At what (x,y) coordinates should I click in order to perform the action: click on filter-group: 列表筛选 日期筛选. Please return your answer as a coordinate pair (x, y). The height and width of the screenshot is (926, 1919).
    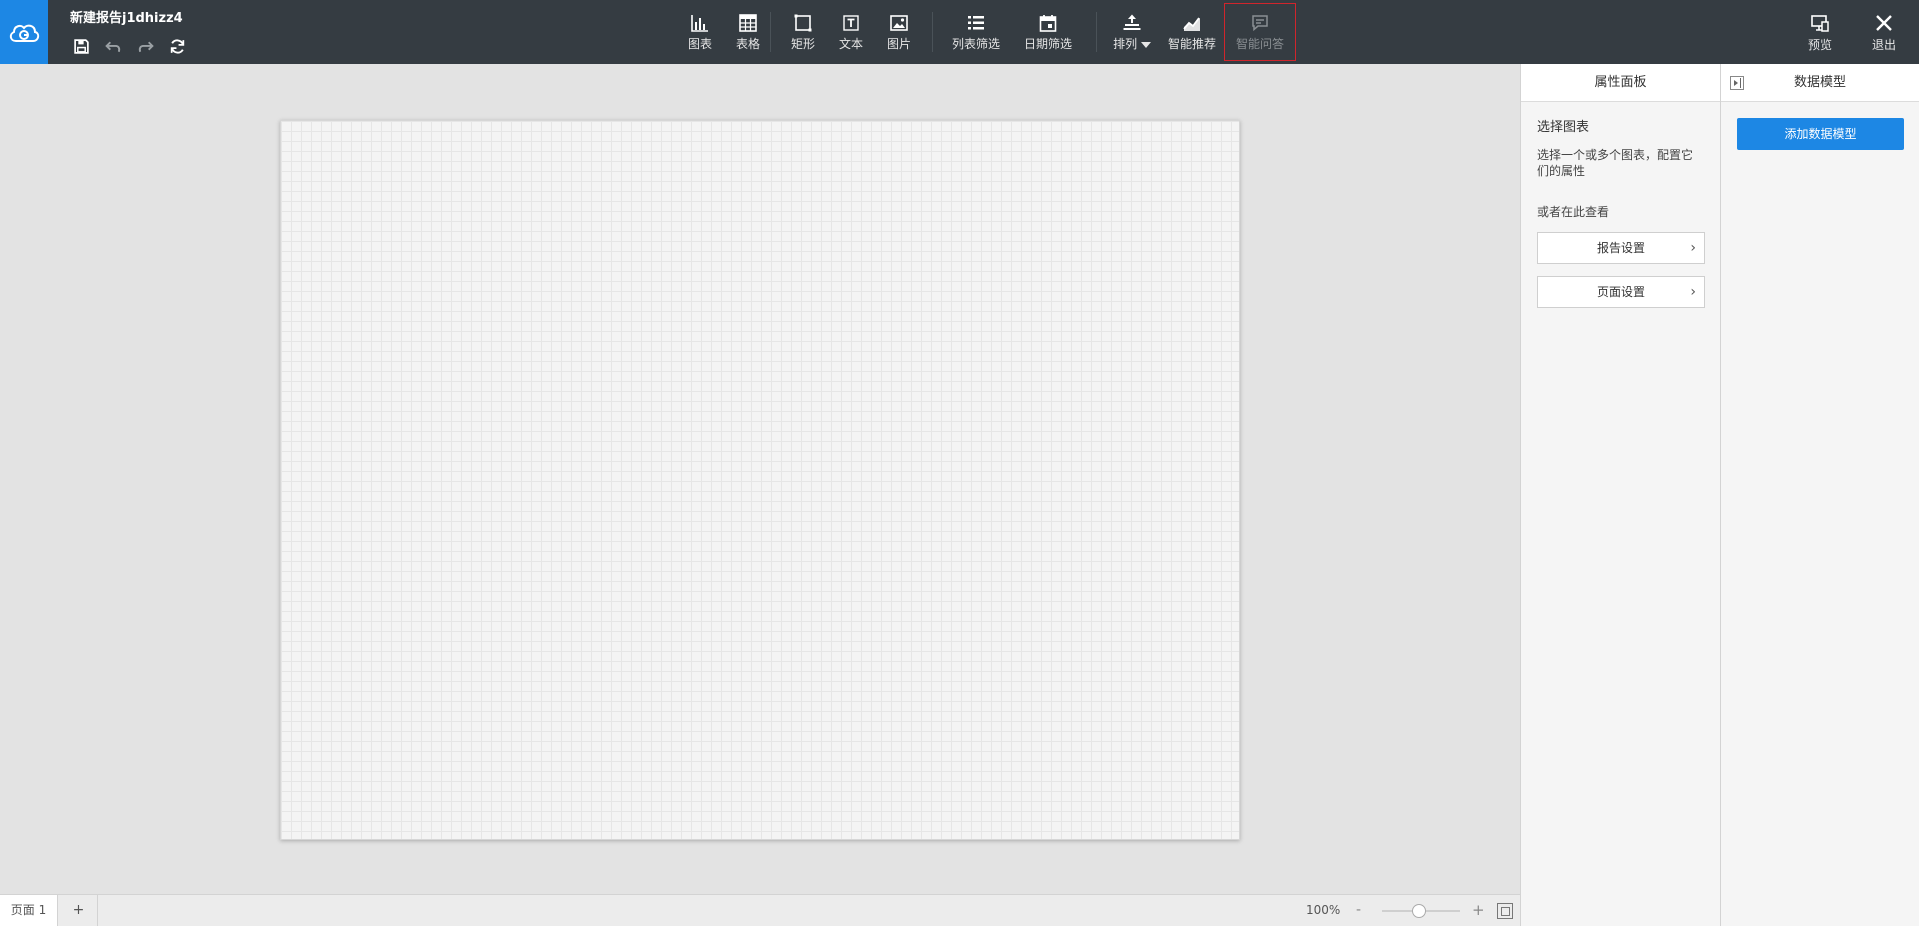
    Looking at the image, I should click on (1016, 32).